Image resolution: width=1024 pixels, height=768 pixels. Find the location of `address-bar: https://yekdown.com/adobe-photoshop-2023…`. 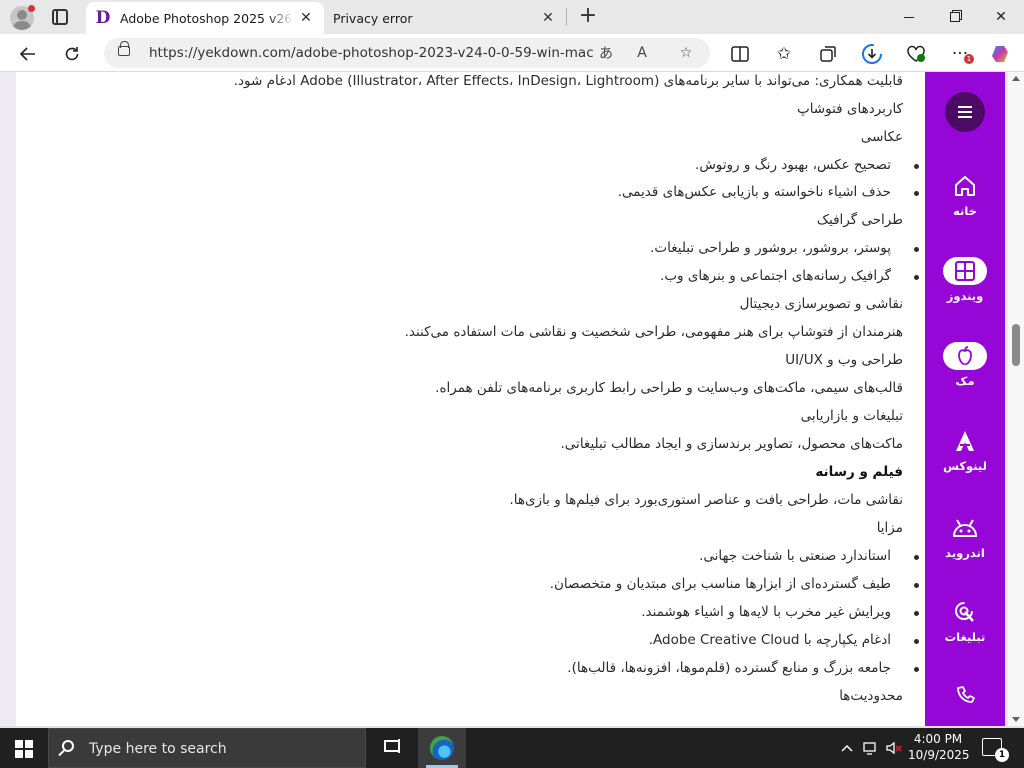

address-bar: https://yekdown.com/adobe-photoshop-2023… is located at coordinates (407, 53).